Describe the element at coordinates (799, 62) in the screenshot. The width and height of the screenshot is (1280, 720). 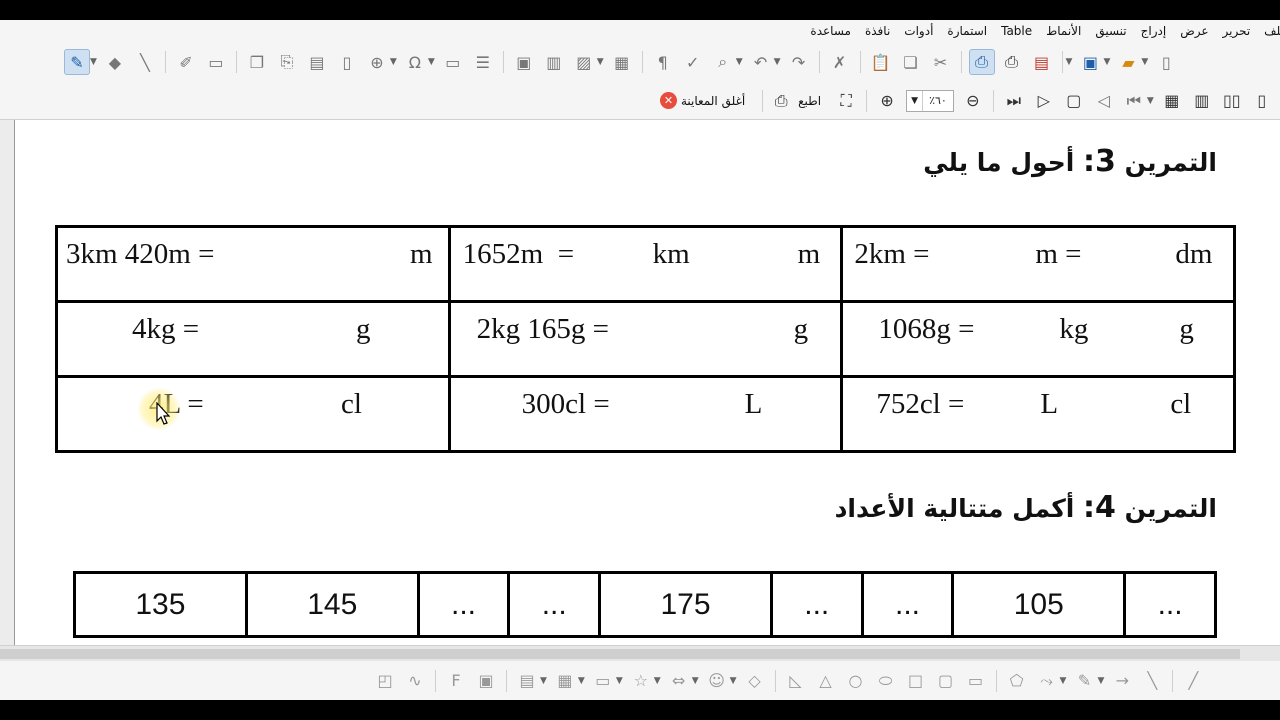
I see `redo-icon: ↷` at that location.